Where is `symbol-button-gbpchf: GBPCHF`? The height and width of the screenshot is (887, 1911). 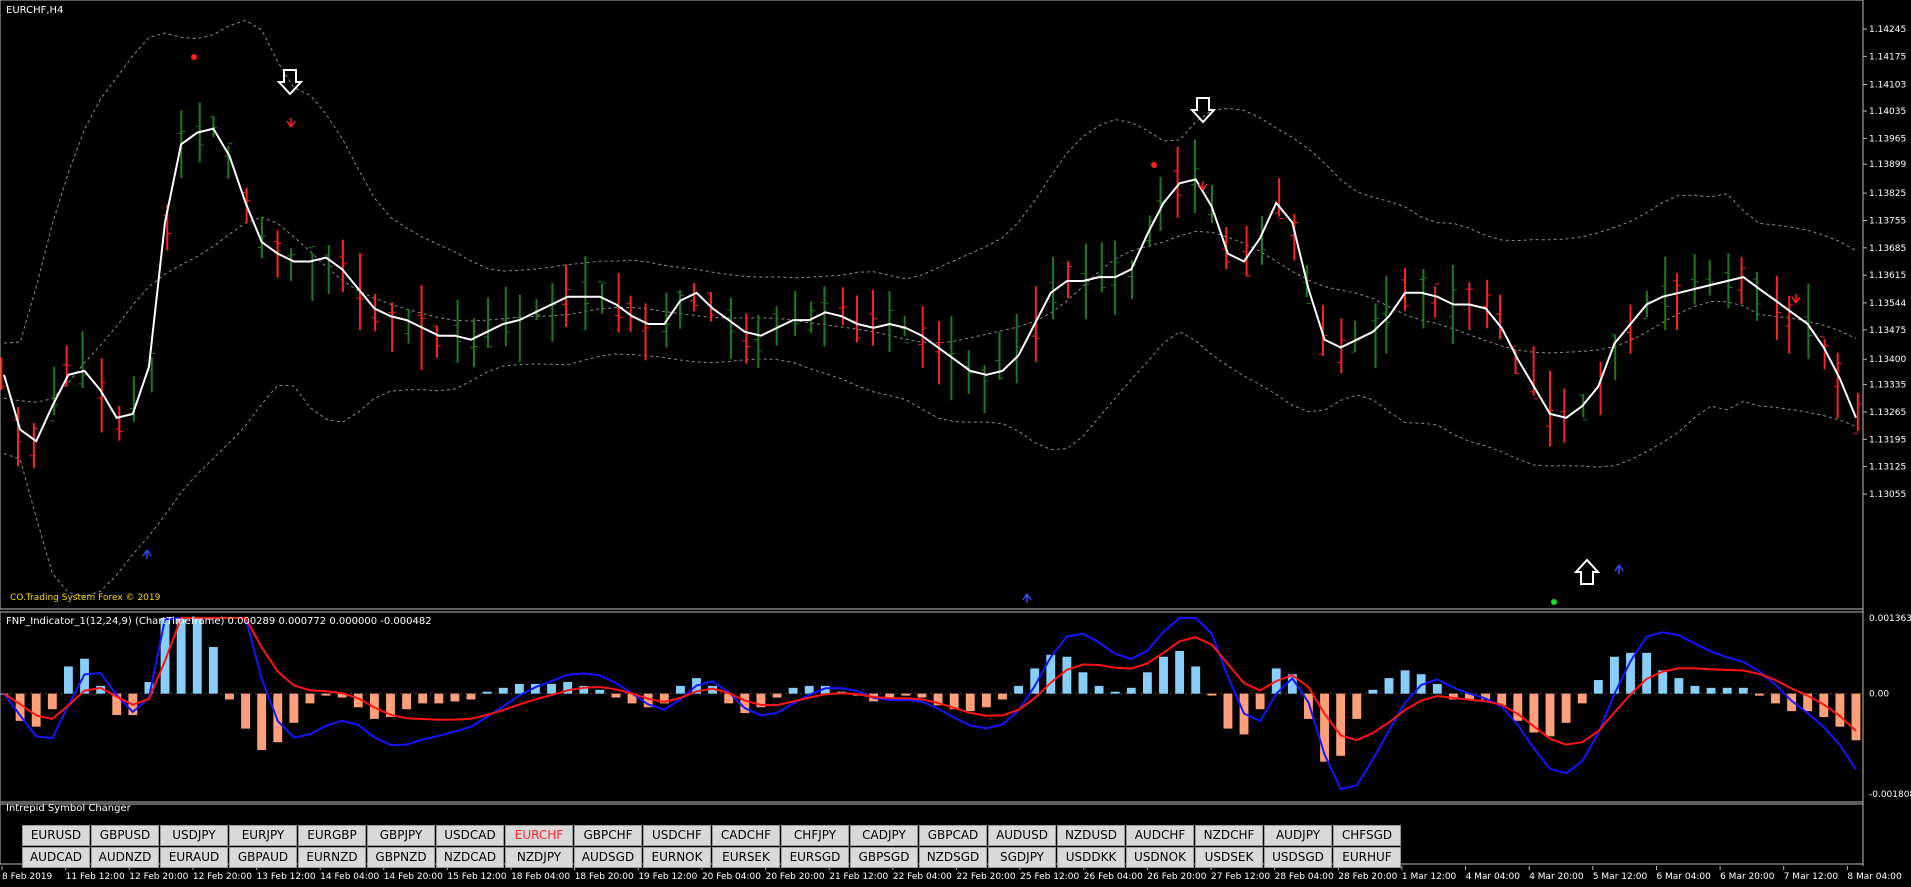
symbol-button-gbpchf: GBPCHF is located at coordinates (608, 835).